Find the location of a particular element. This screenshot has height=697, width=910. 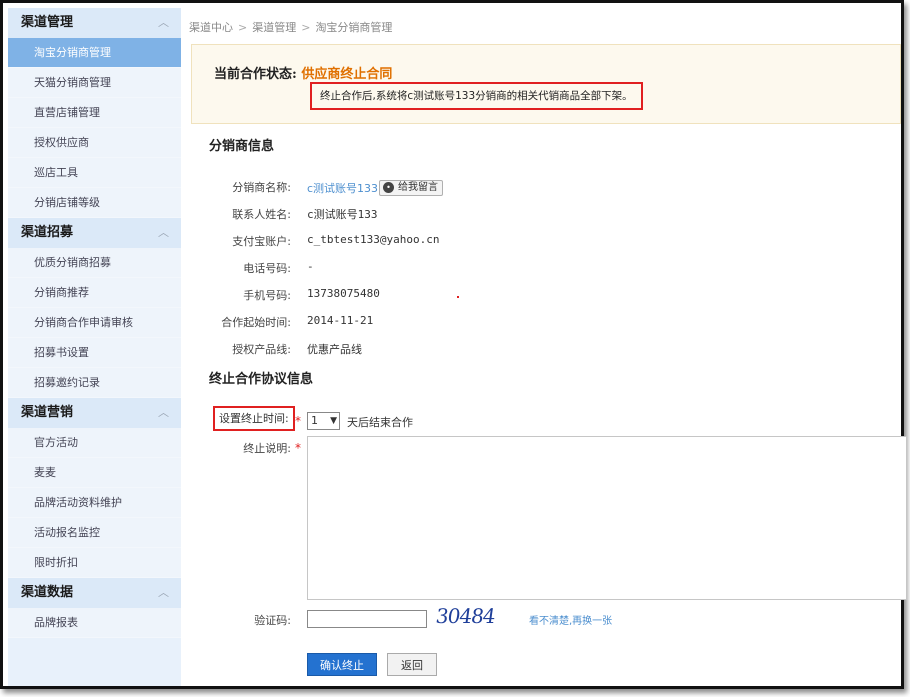

field-value-start-date: 2014-11-21 is located at coordinates (340, 320).